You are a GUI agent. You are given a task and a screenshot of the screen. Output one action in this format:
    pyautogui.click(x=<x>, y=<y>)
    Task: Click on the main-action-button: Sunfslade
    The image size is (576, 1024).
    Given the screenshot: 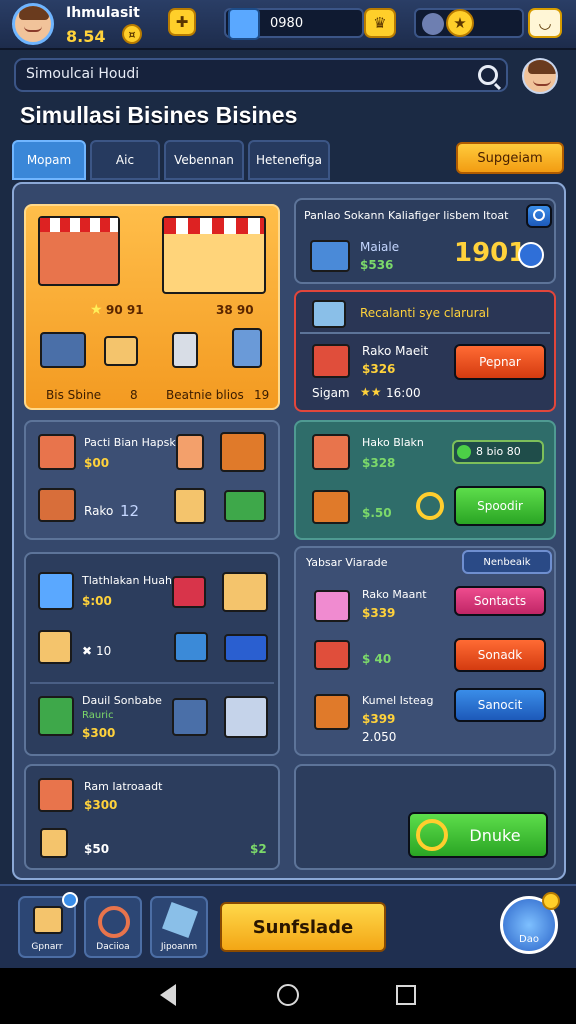 What is the action you would take?
    pyautogui.click(x=303, y=927)
    